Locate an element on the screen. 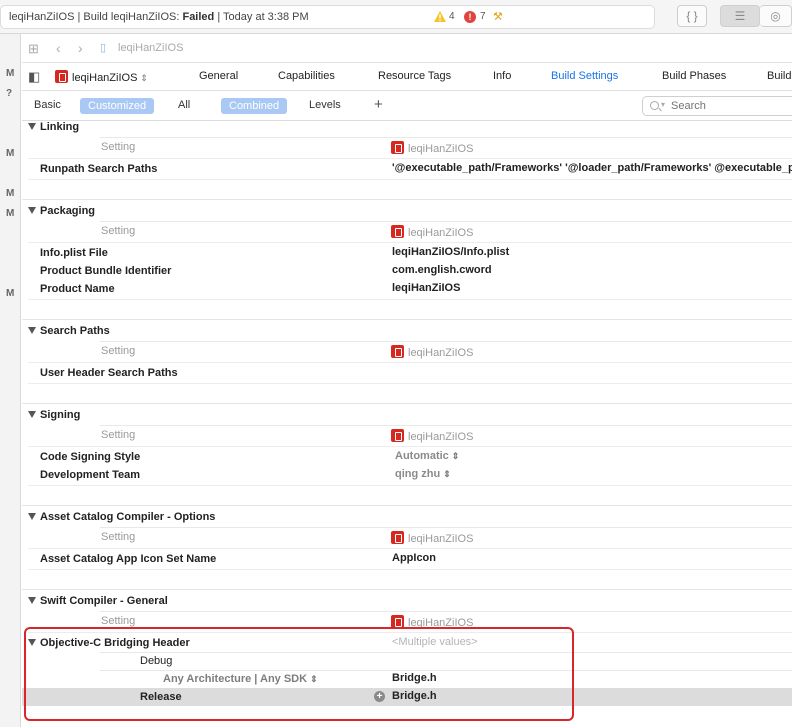 The width and height of the screenshot is (792, 727). filter-levels: Levels is located at coordinates (325, 105).